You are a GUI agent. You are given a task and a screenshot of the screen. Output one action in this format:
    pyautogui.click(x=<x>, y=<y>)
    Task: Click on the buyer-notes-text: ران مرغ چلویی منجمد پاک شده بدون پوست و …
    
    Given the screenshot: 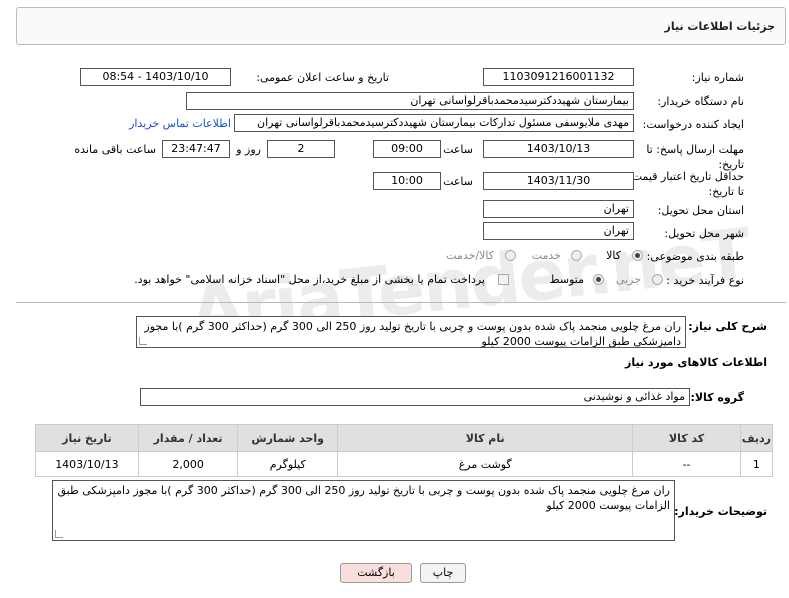 What is the action you would take?
    pyautogui.click(x=363, y=498)
    